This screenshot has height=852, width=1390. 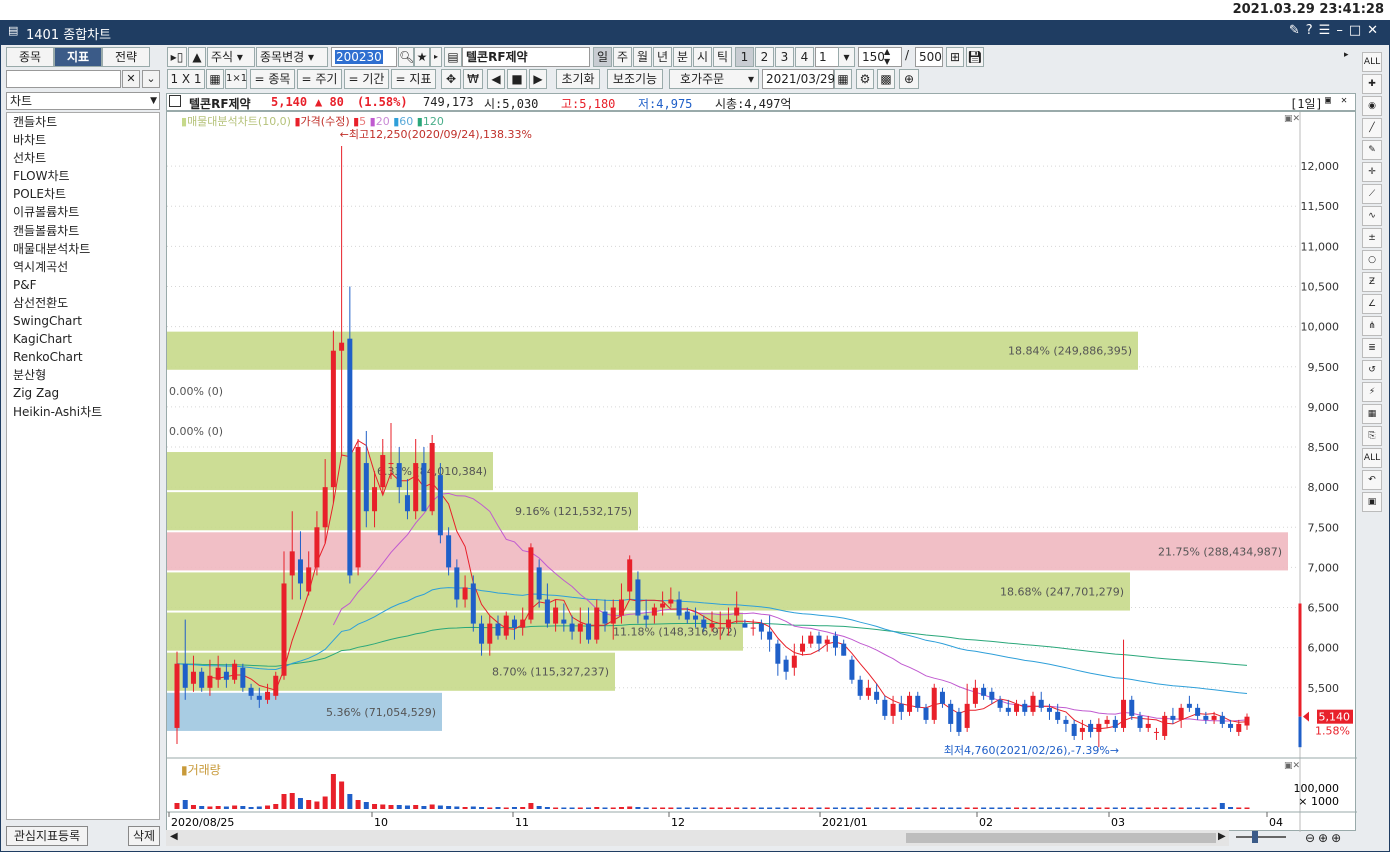 I want to click on up-icon: ▲, so click(x=197, y=57).